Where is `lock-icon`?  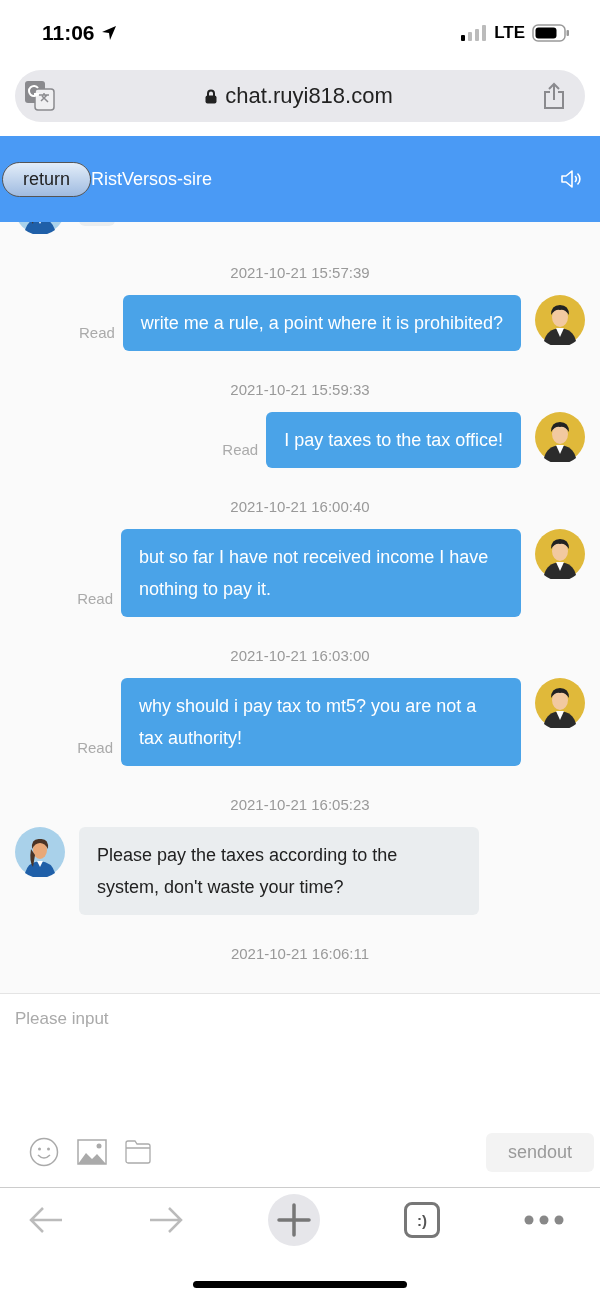 lock-icon is located at coordinates (211, 96).